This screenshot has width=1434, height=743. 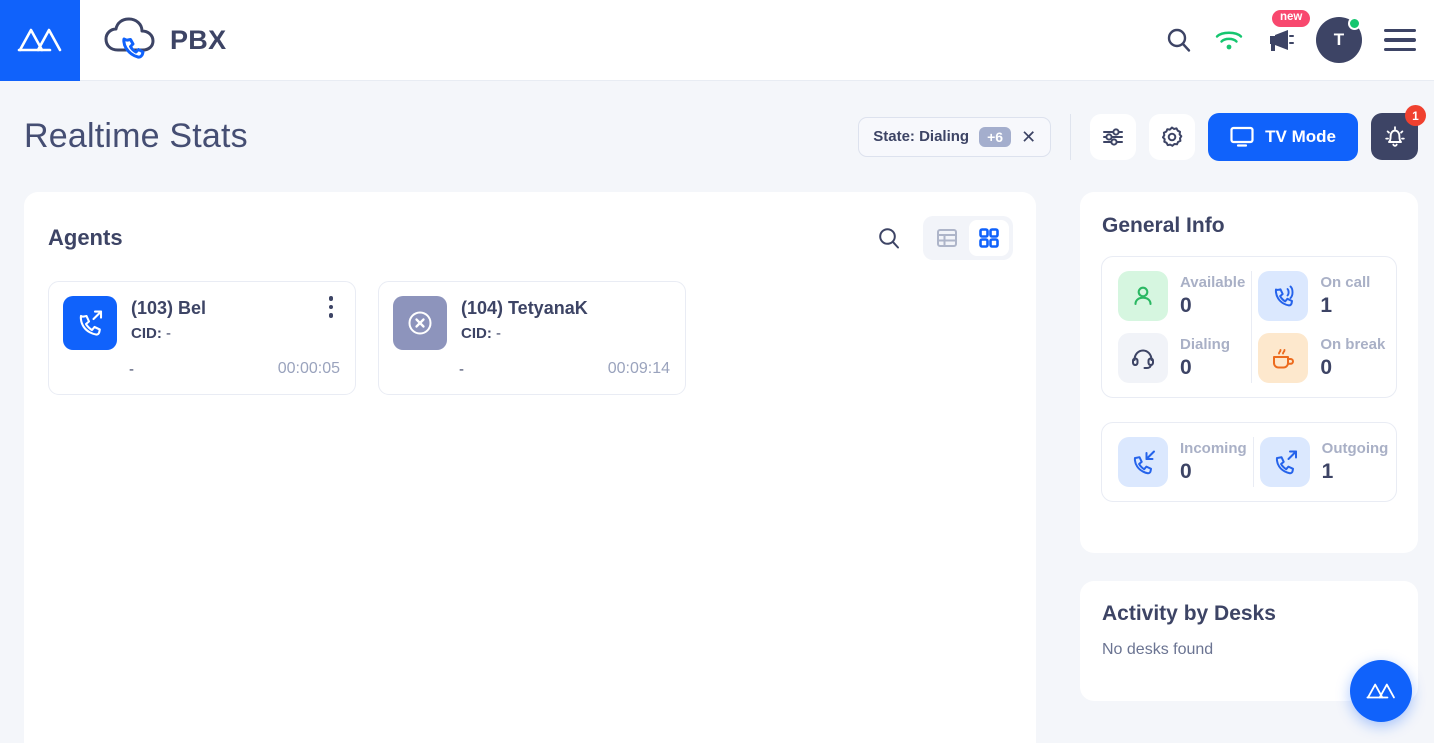 What do you see at coordinates (1283, 358) in the screenshot?
I see `coffee-cup-icon` at bounding box center [1283, 358].